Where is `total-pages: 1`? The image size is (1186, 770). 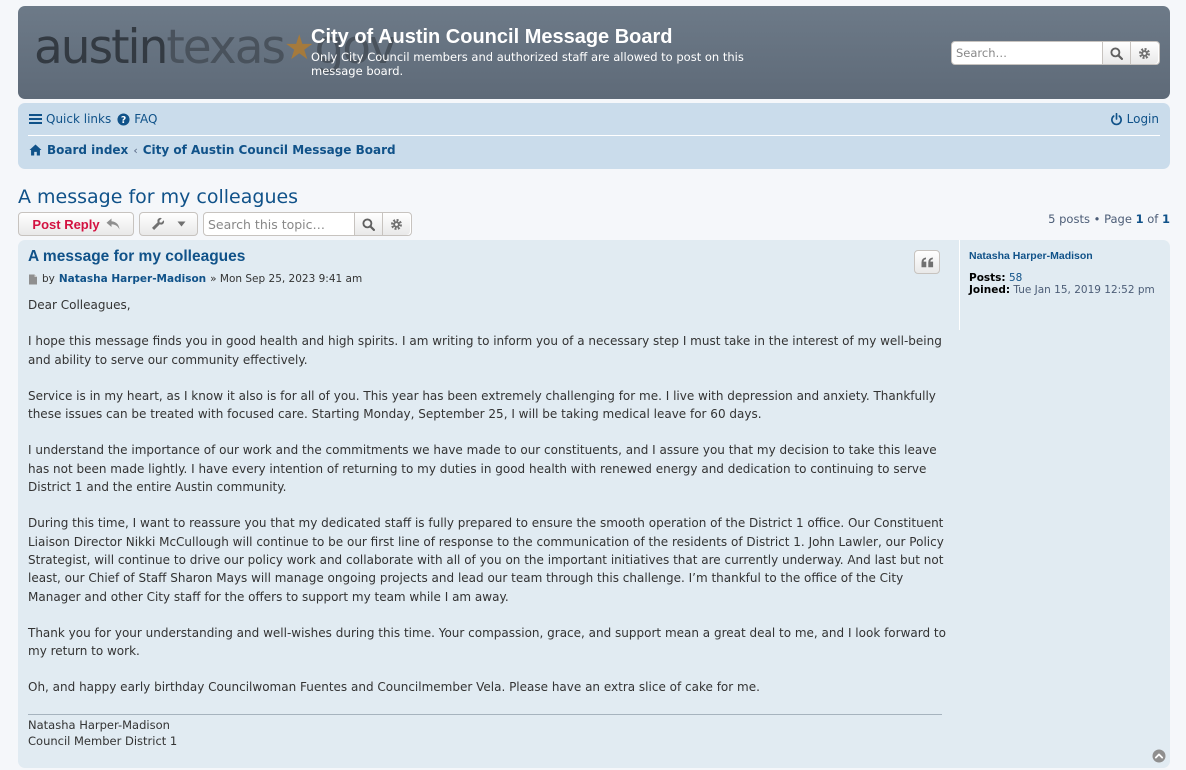 total-pages: 1 is located at coordinates (1165, 219).